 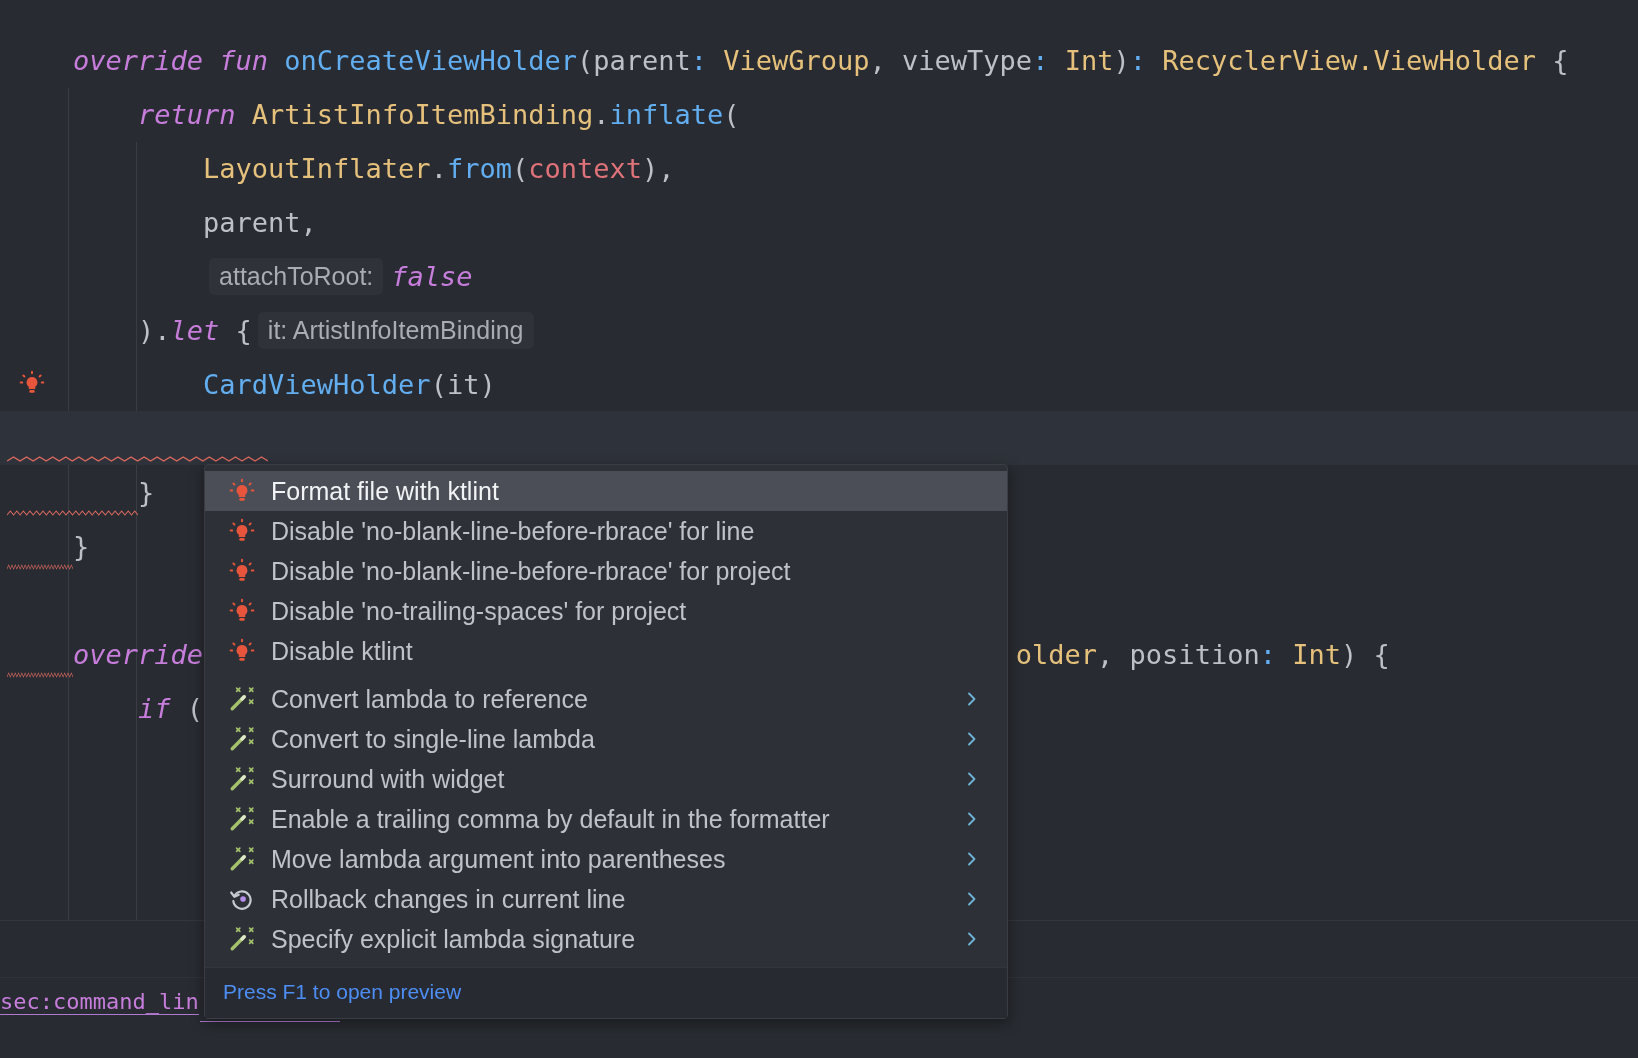 I want to click on code-text: ).let {, so click(x=195, y=330).